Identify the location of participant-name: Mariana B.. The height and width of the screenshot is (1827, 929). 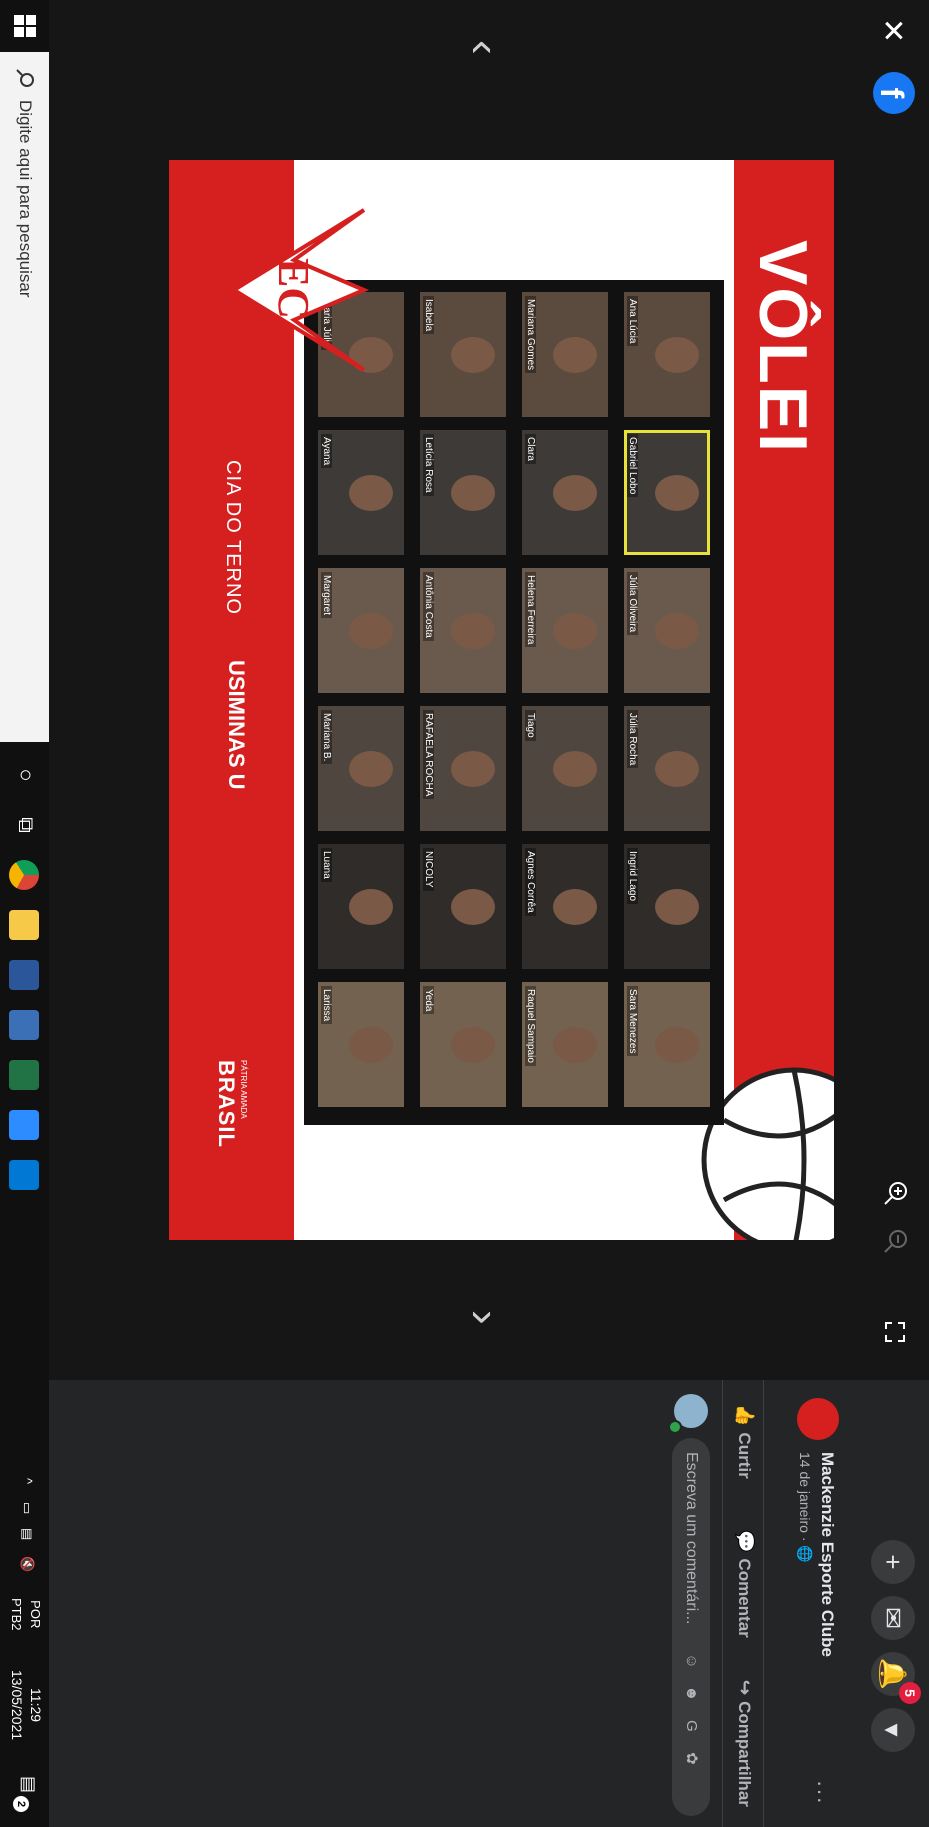
(326, 737).